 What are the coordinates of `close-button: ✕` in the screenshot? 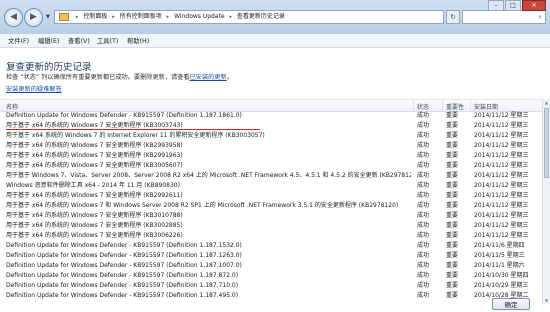 It's located at (534, 5).